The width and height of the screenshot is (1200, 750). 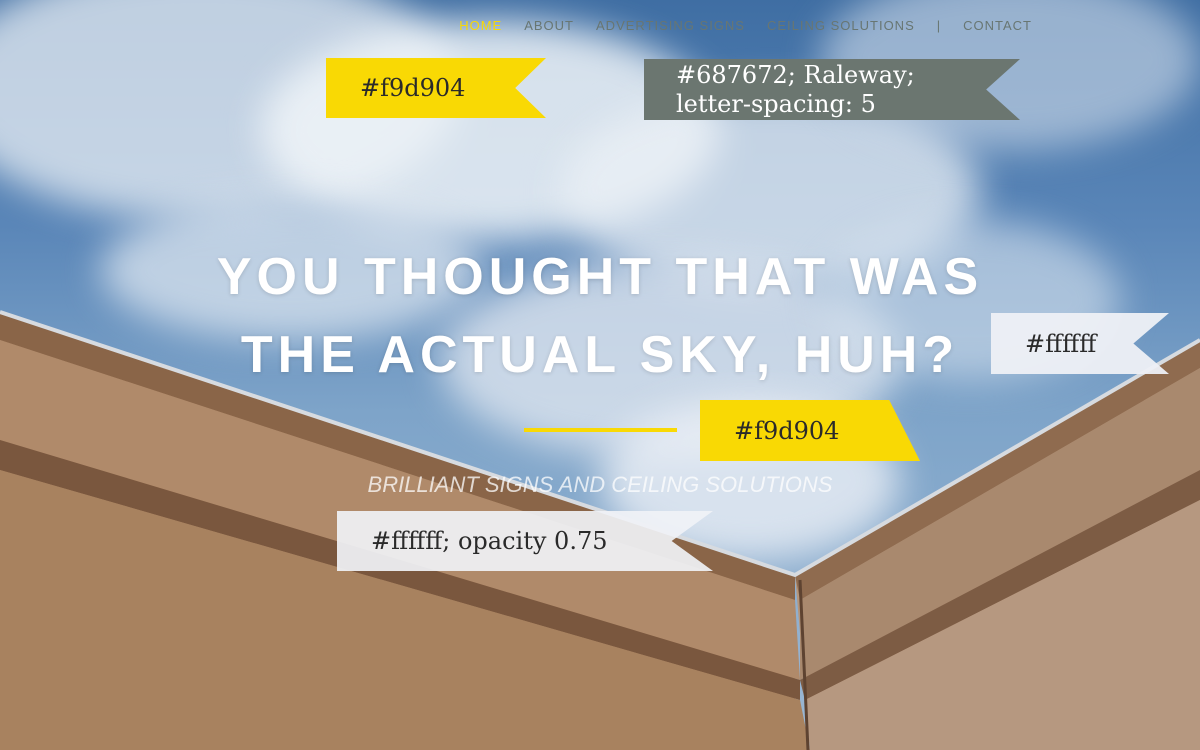 I want to click on annotation-text-line-1: #687672; Raleway;, so click(x=795, y=74).